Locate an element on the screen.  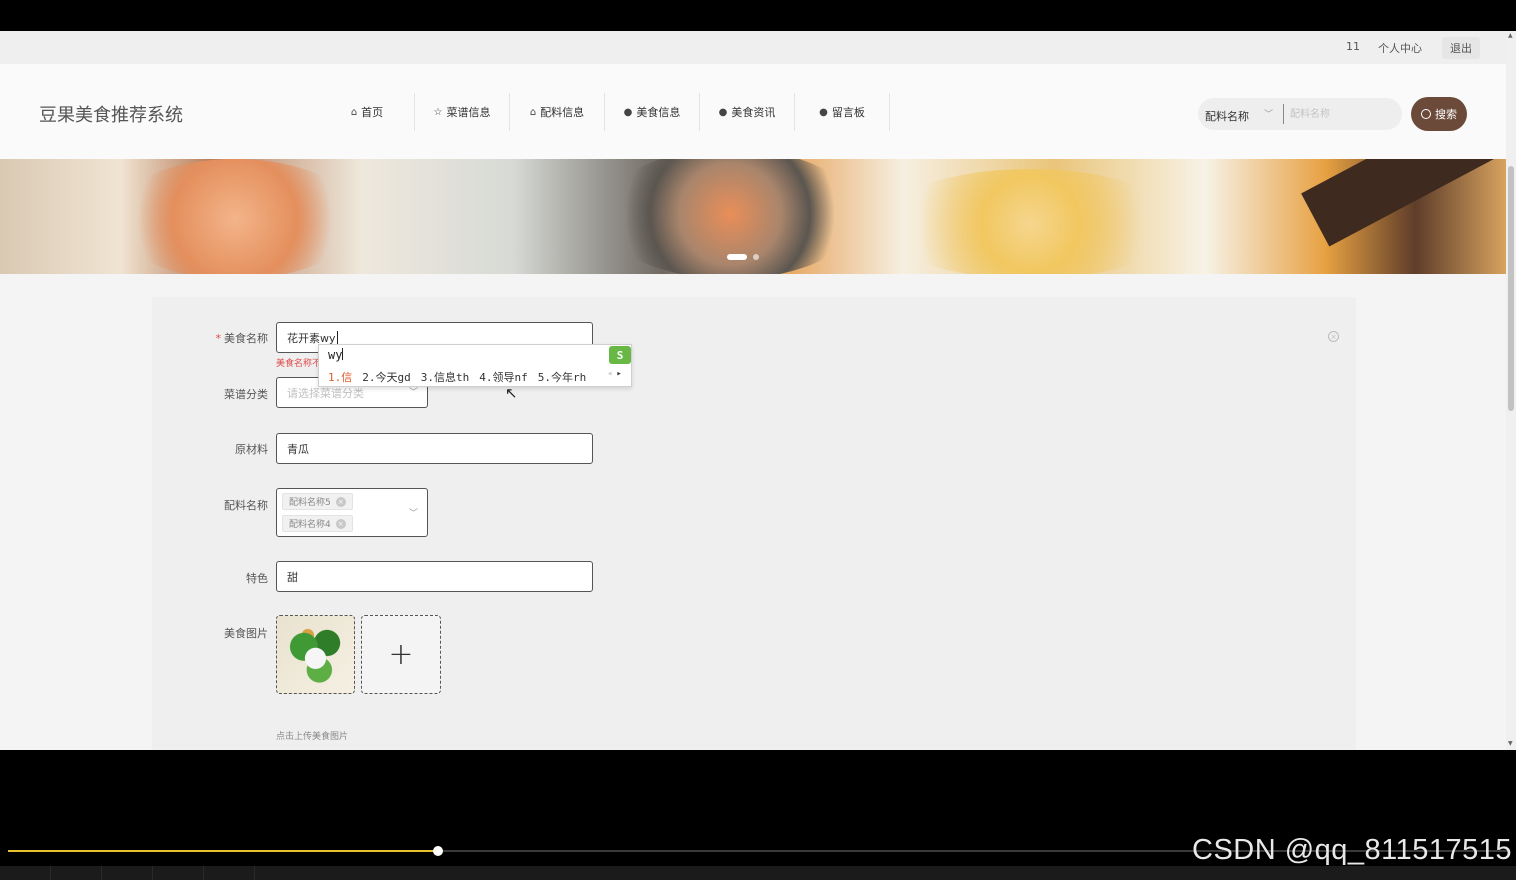
food-name-label-text: 美食名称 is located at coordinates (246, 338).